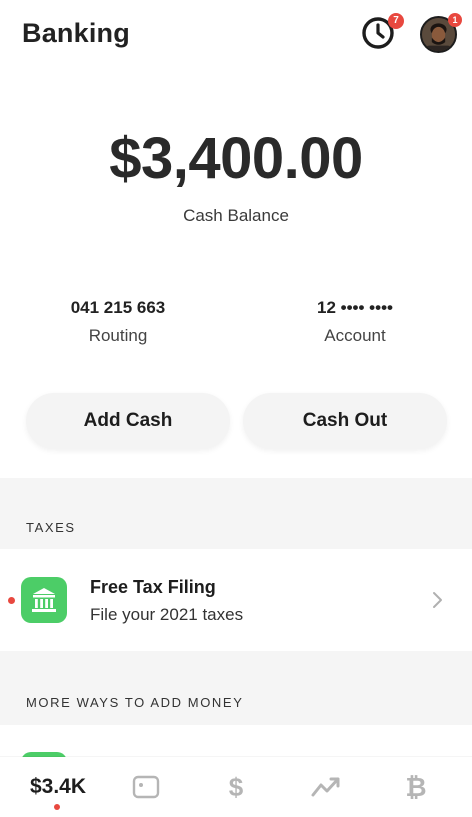  I want to click on routing-number: 041 215 663, so click(118, 307).